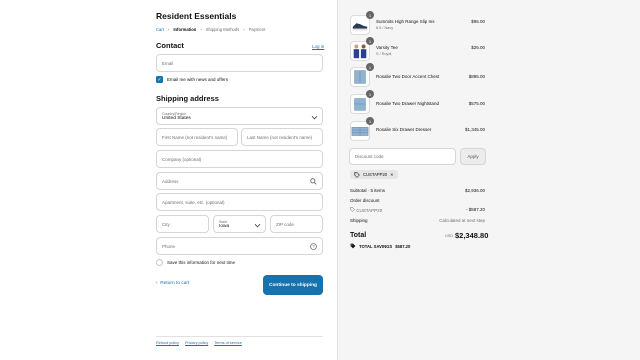 The width and height of the screenshot is (640, 360). I want to click on help-icon: ?, so click(313, 246).